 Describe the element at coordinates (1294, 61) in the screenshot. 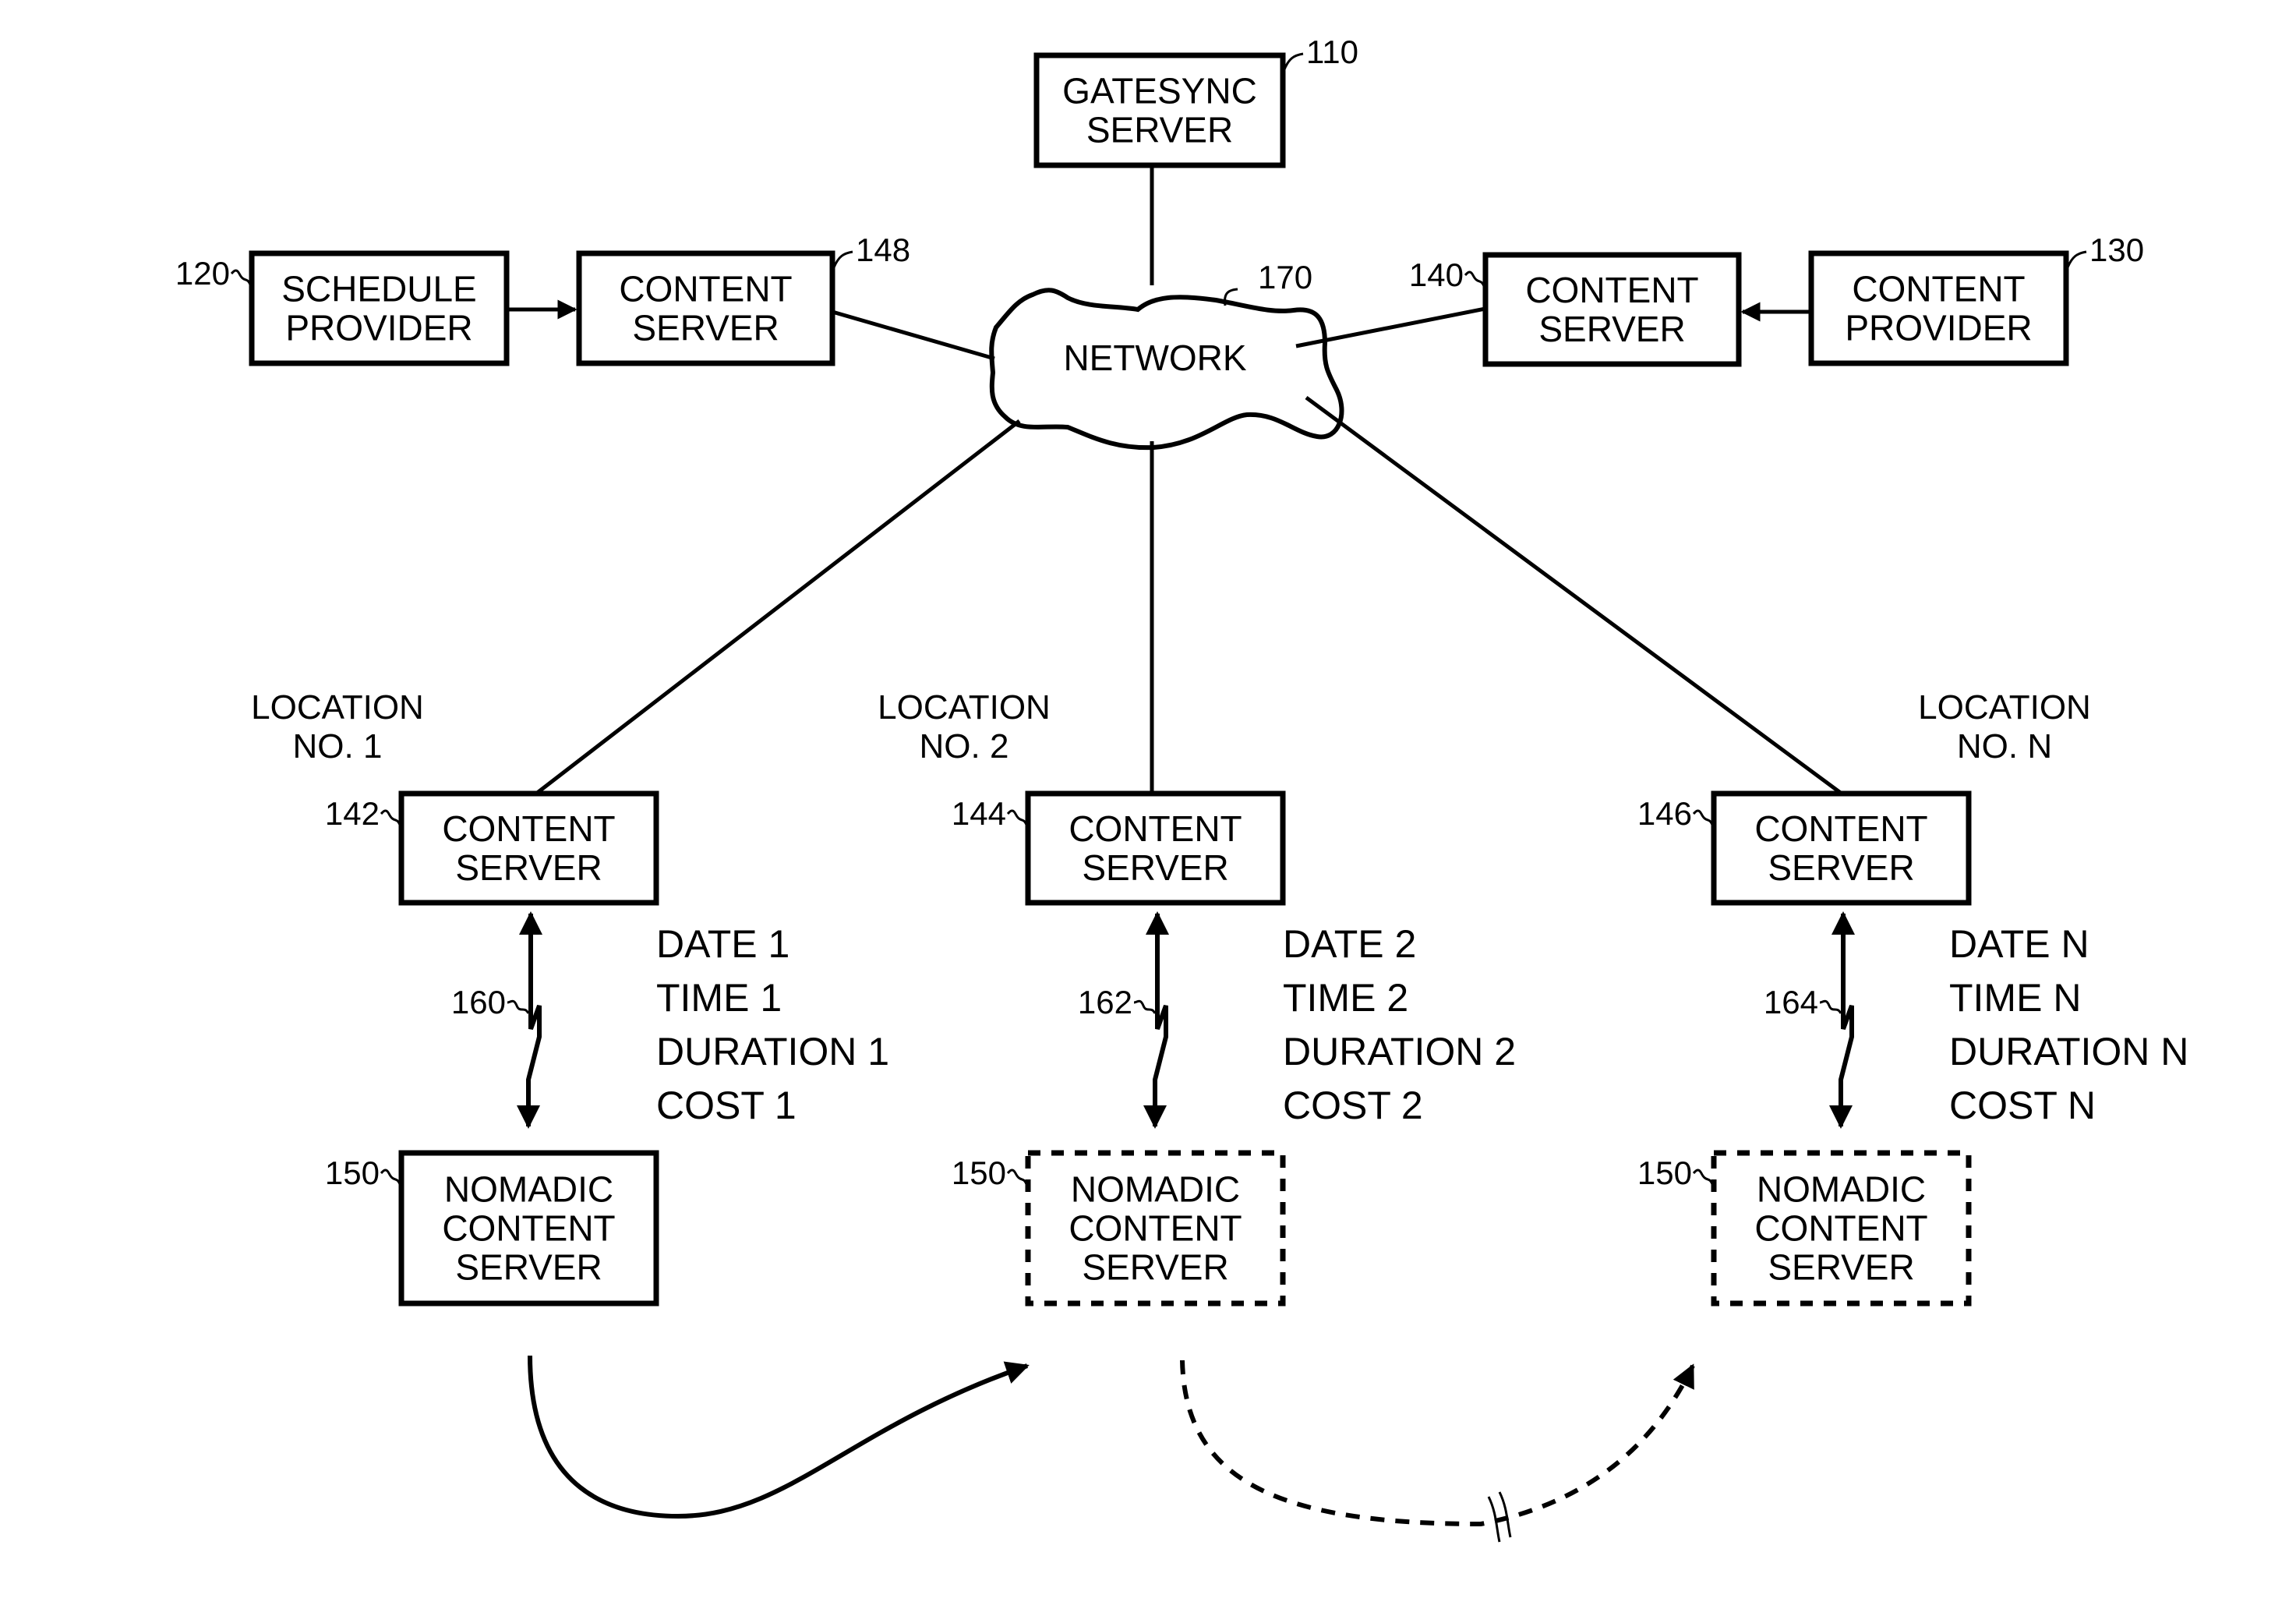

I see `gatesync-server-box-ref-leader` at that location.